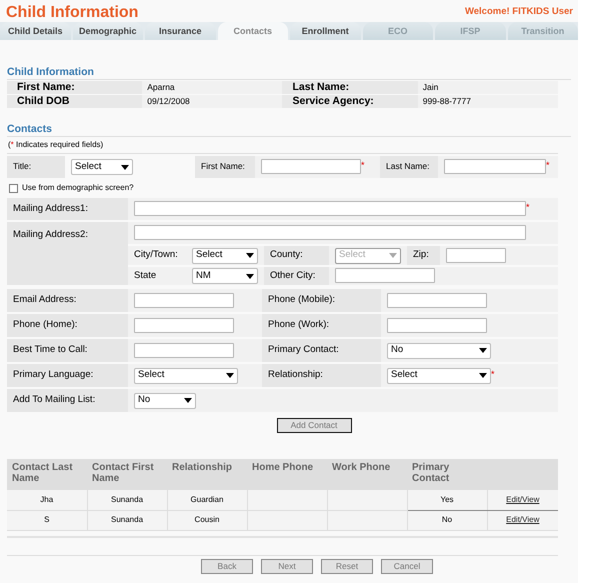 This screenshot has width=614, height=583. Describe the element at coordinates (123, 473) in the screenshot. I see `column-header: Contact First Name` at that location.